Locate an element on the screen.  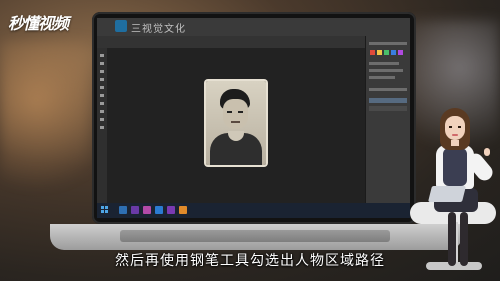
old-portrait-photo is located at coordinates (236, 123).